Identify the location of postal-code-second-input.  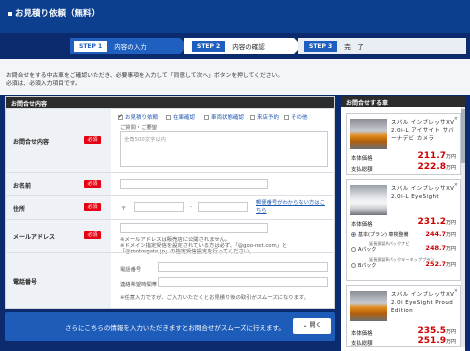
(223, 207).